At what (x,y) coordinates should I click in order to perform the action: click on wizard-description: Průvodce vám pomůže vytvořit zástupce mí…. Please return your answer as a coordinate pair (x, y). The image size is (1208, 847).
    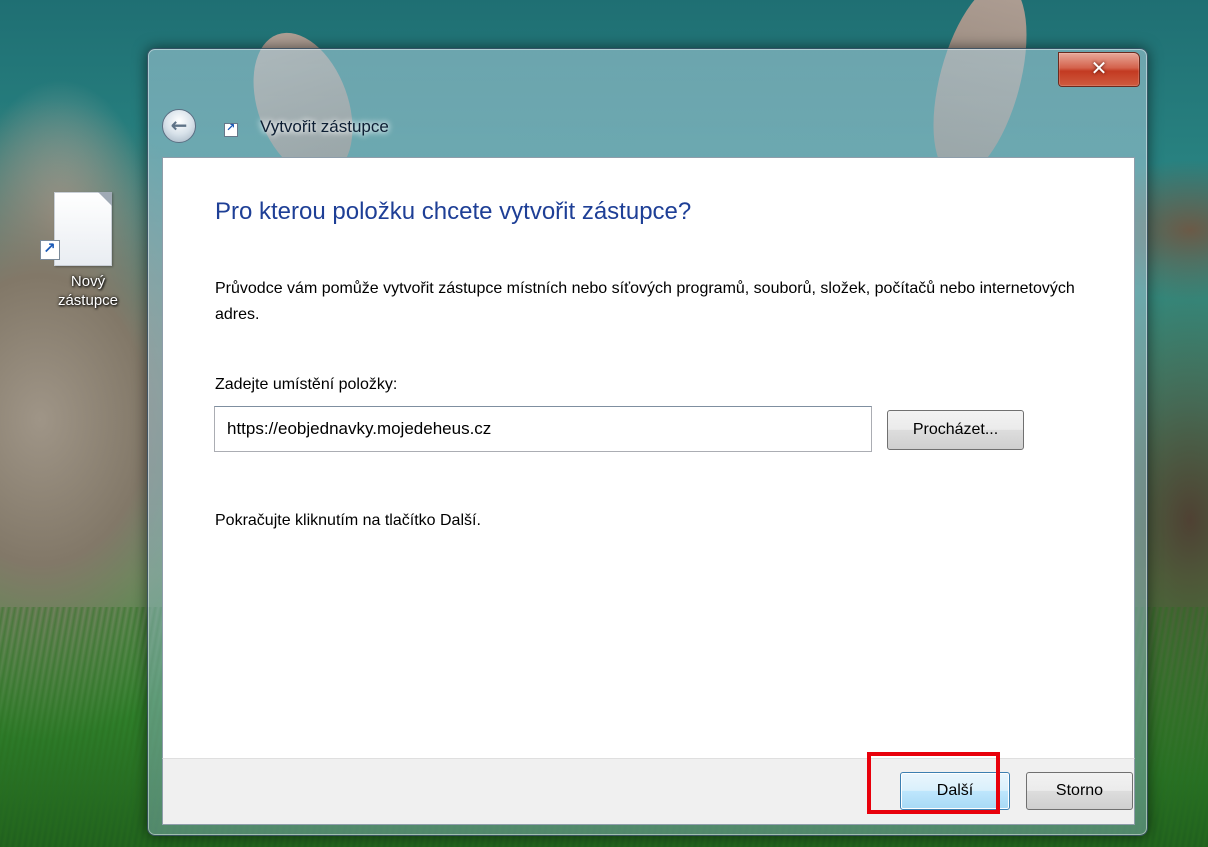
    Looking at the image, I should click on (645, 301).